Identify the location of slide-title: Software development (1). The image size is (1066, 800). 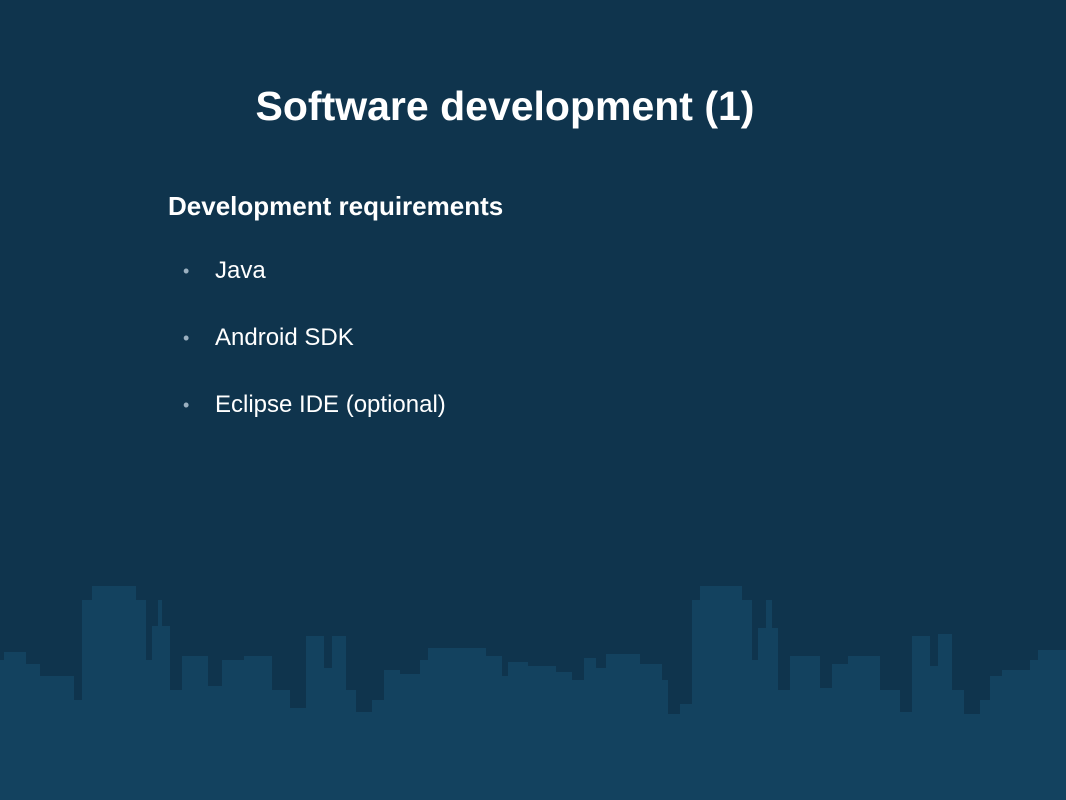
(505, 106).